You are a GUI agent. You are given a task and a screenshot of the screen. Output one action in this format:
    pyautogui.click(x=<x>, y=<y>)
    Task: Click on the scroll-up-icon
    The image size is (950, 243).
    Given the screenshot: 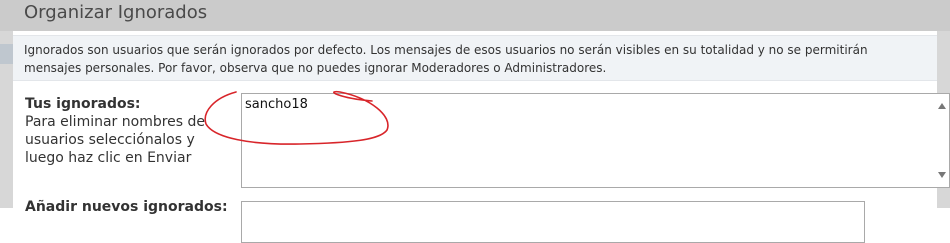 What is the action you would take?
    pyautogui.click(x=942, y=106)
    